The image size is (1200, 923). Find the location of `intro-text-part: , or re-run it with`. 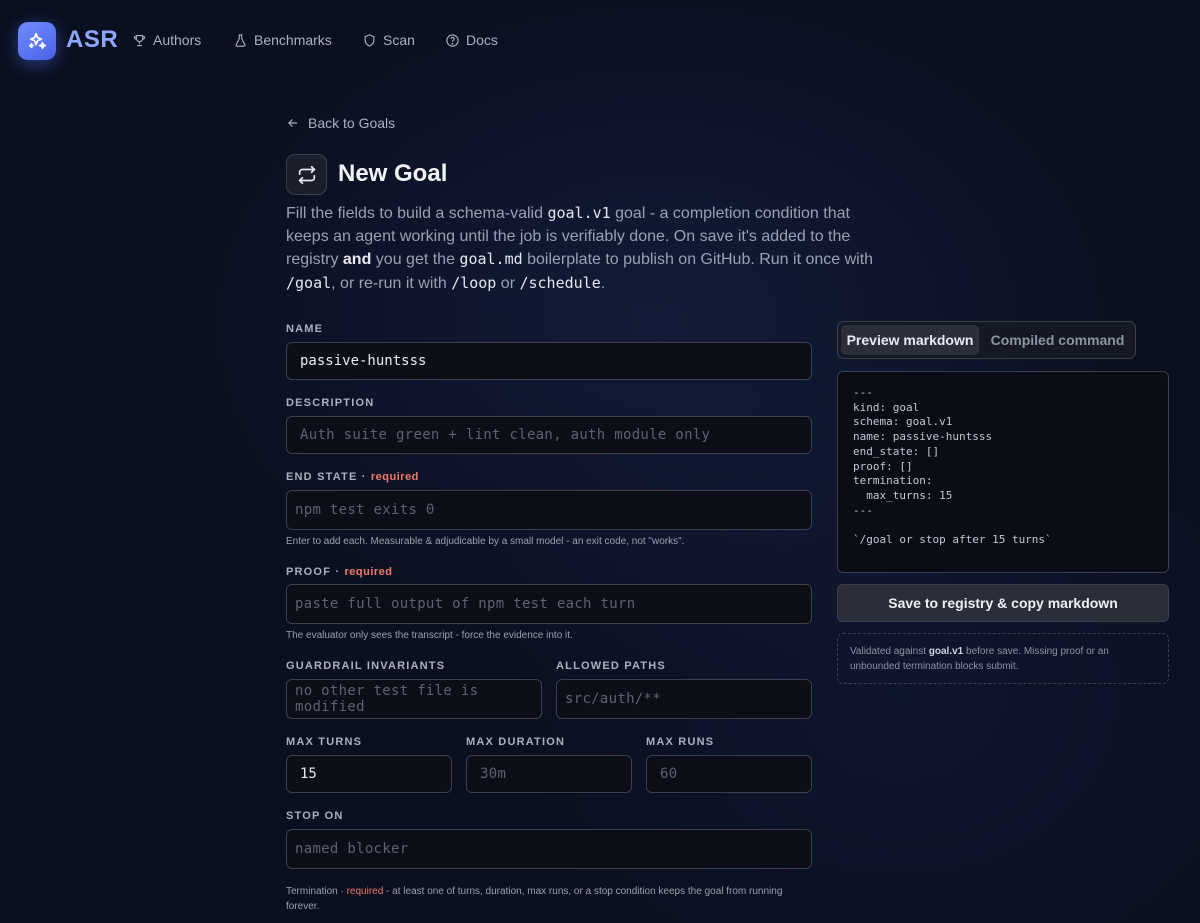

intro-text-part: , or re-run it with is located at coordinates (391, 283).